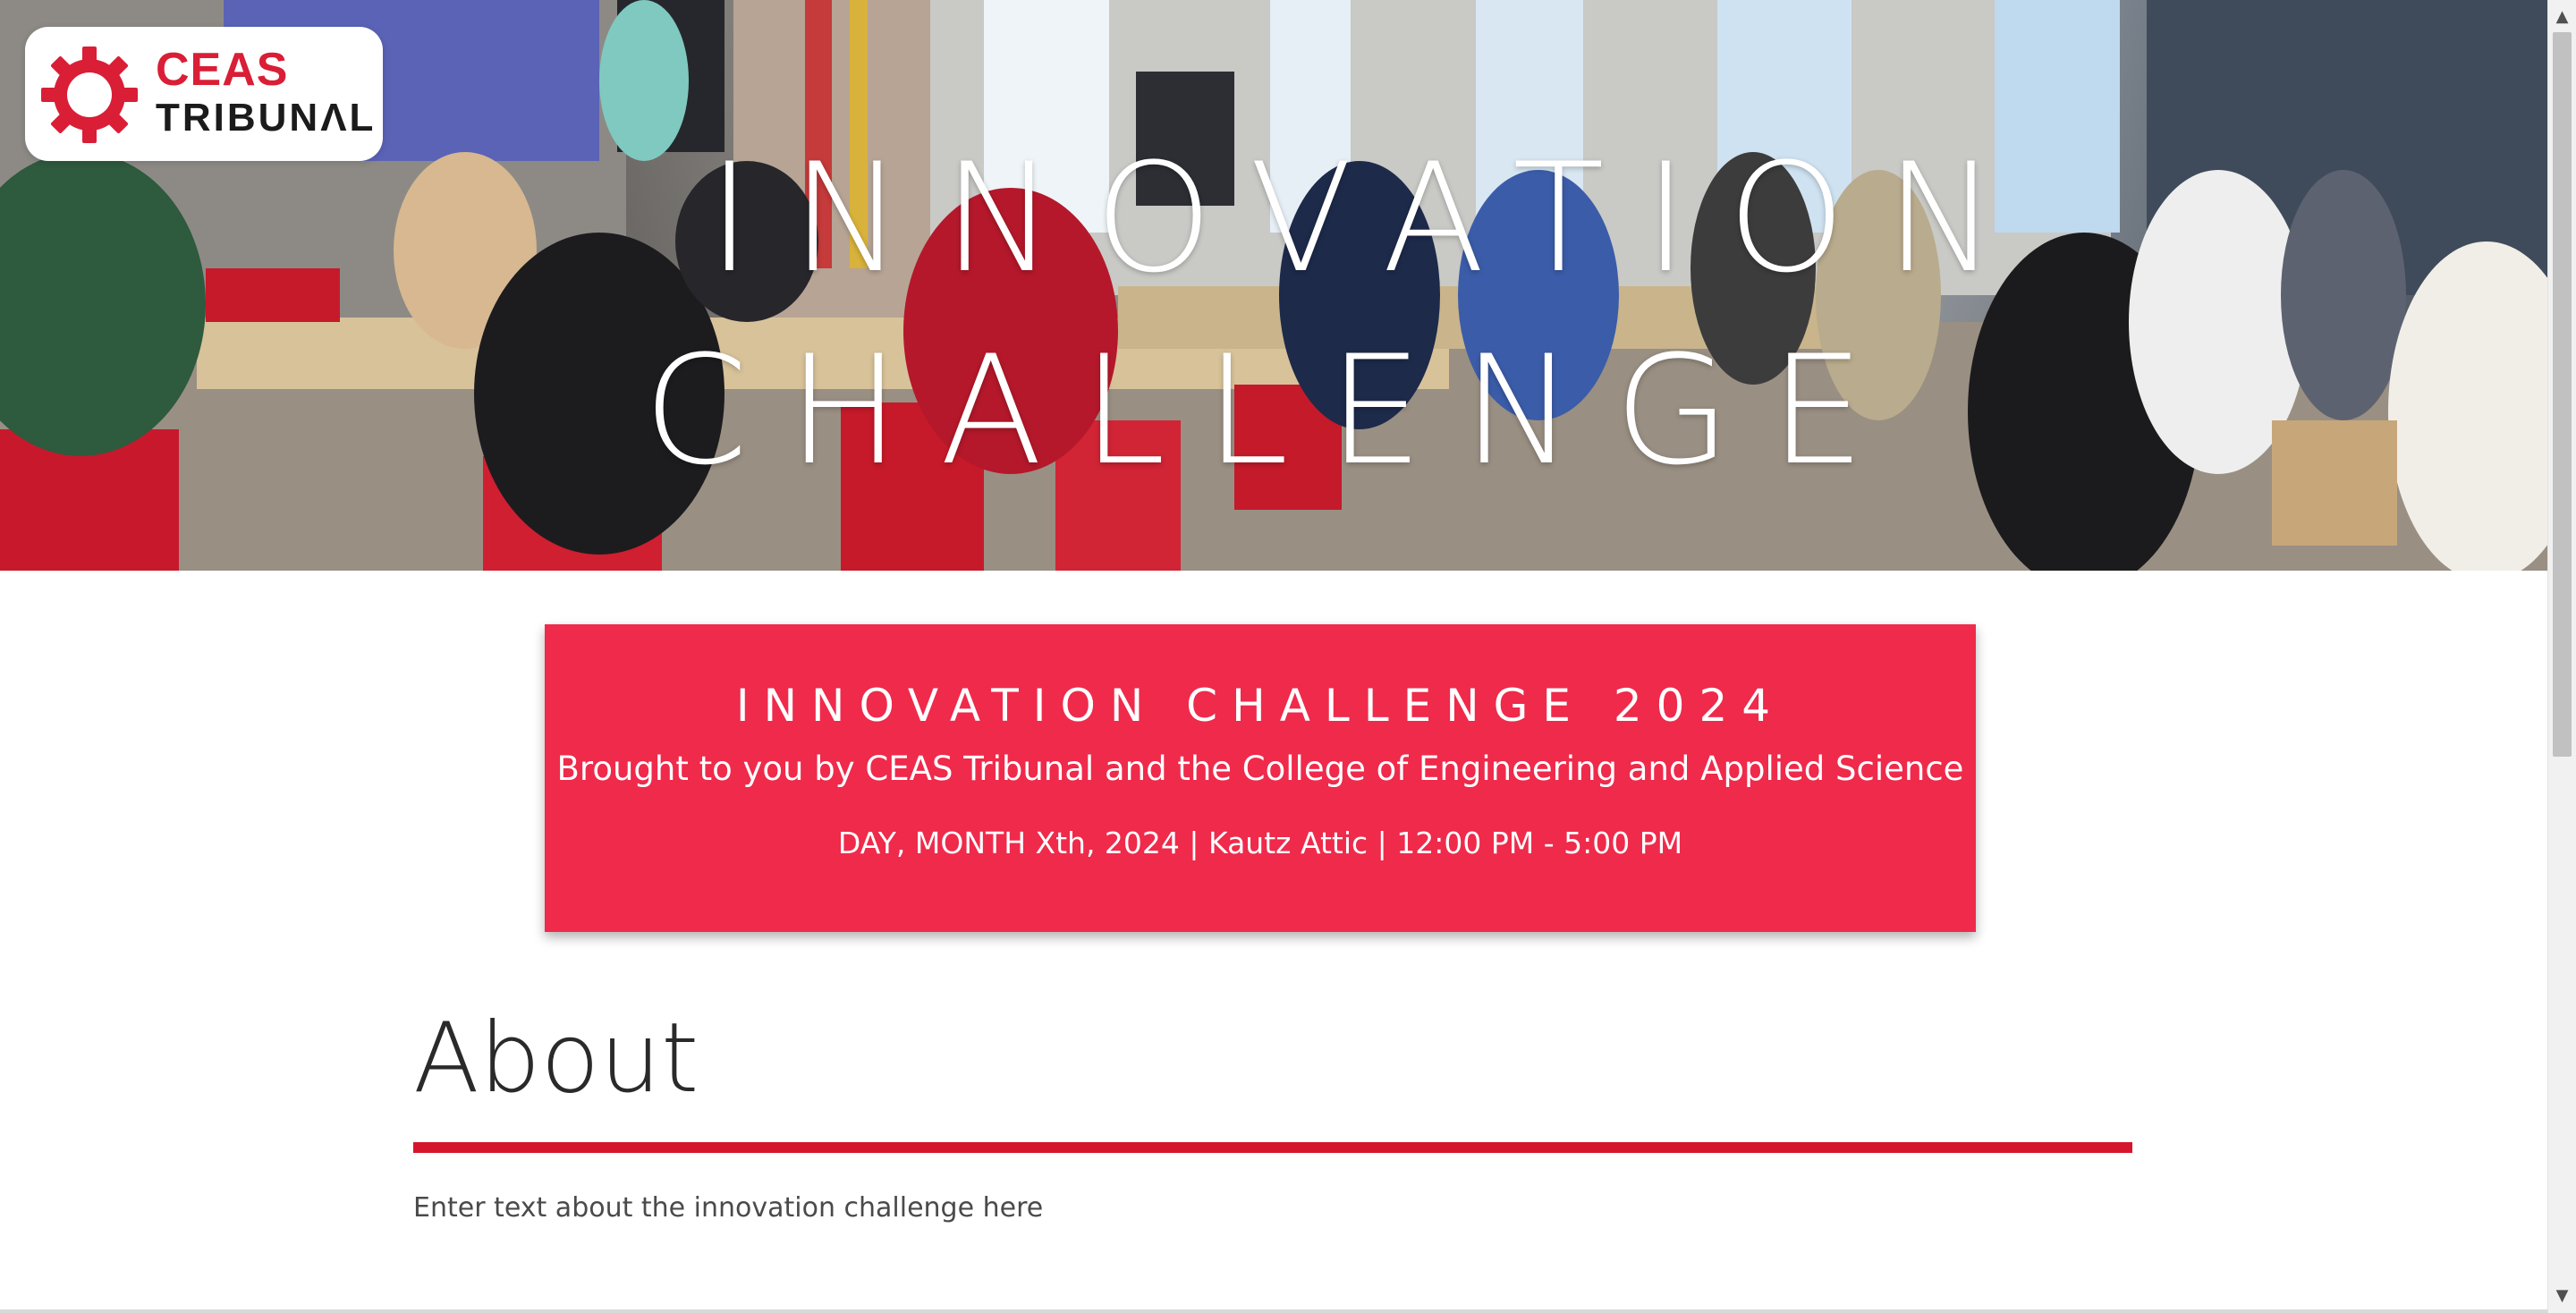 This screenshot has width=2576, height=1313. What do you see at coordinates (1372, 218) in the screenshot?
I see `hero-title-line-1: INNOVATION` at bounding box center [1372, 218].